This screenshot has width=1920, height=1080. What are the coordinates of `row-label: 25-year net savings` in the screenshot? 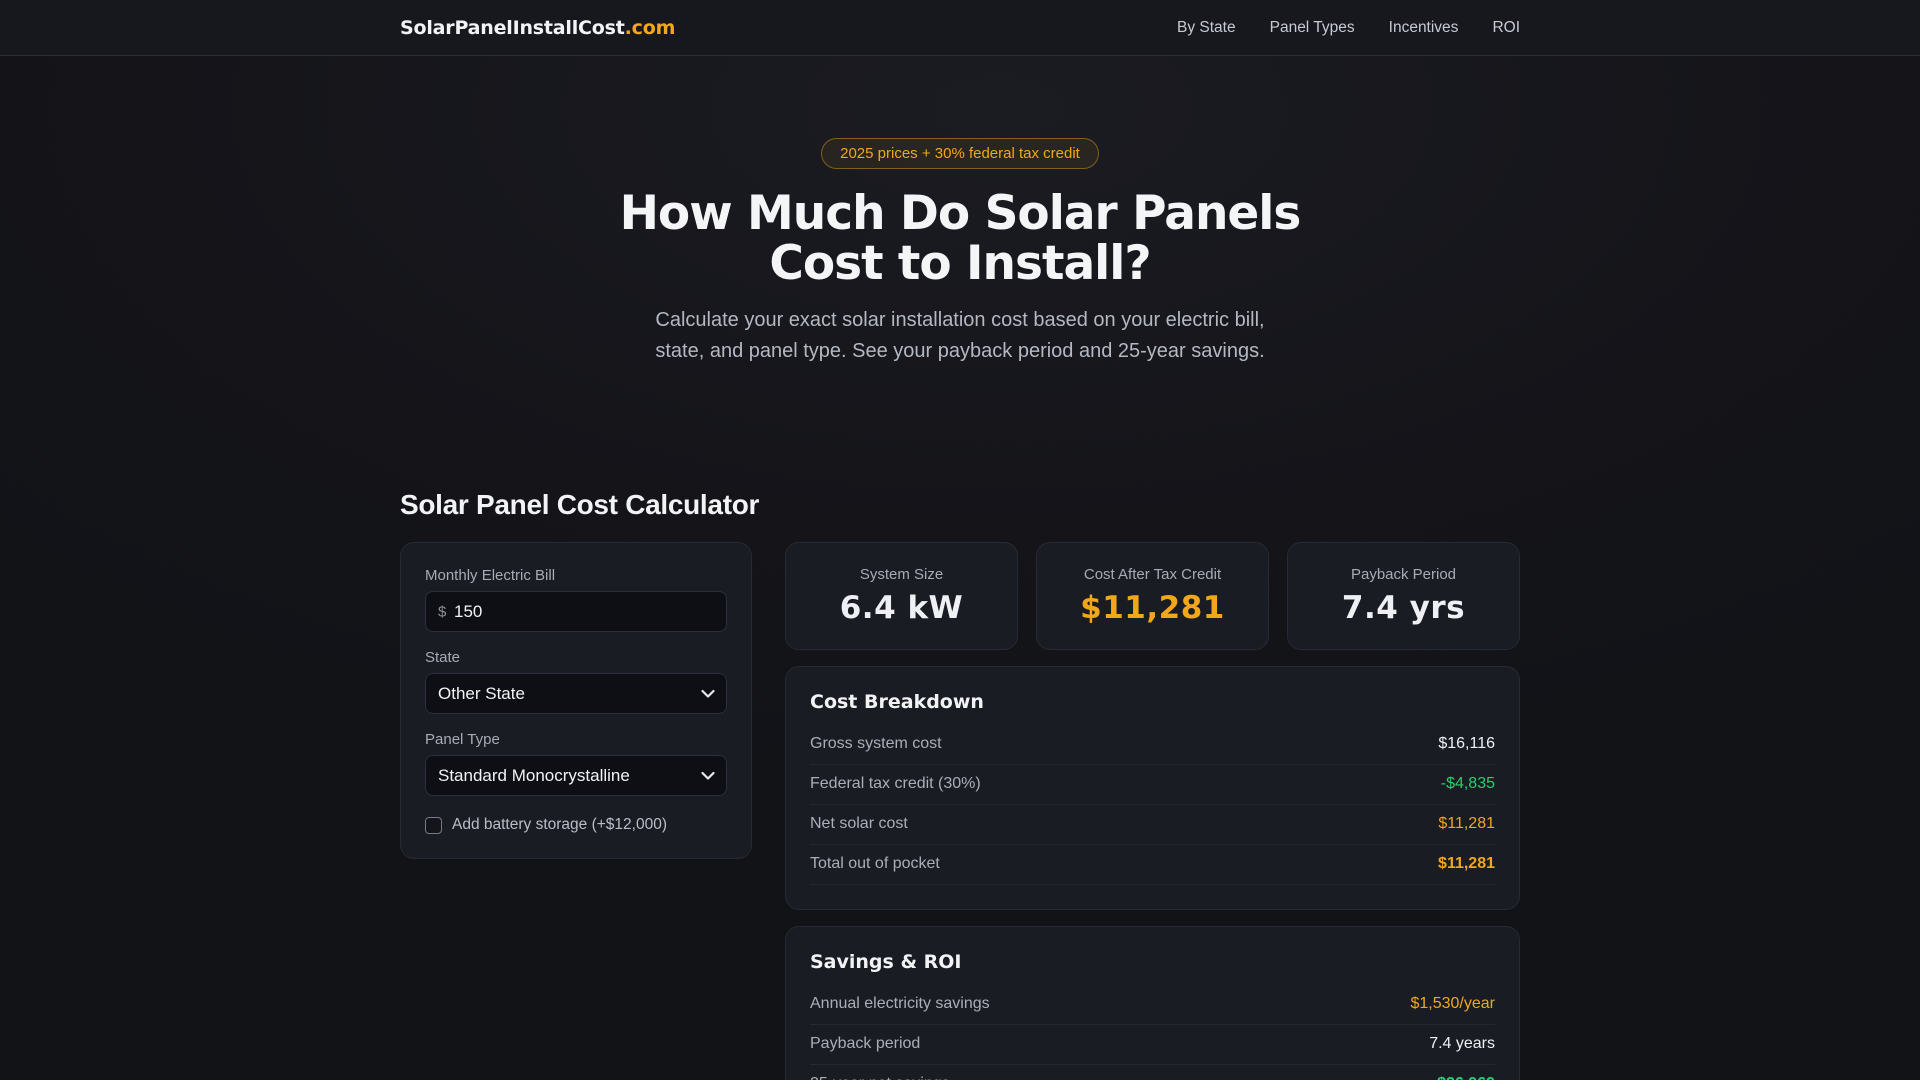 It's located at (880, 1077).